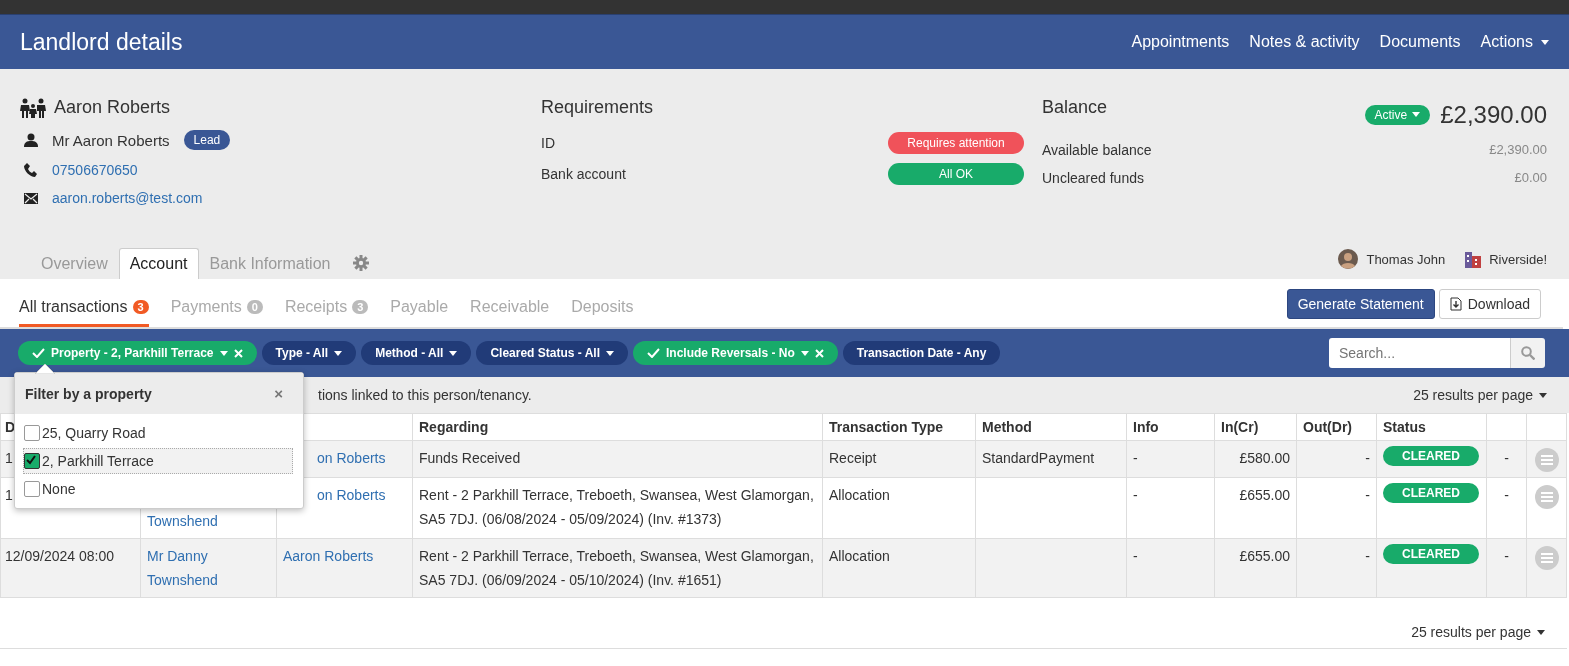  Describe the element at coordinates (351, 495) in the screenshot. I see `link: on Roberts` at that location.